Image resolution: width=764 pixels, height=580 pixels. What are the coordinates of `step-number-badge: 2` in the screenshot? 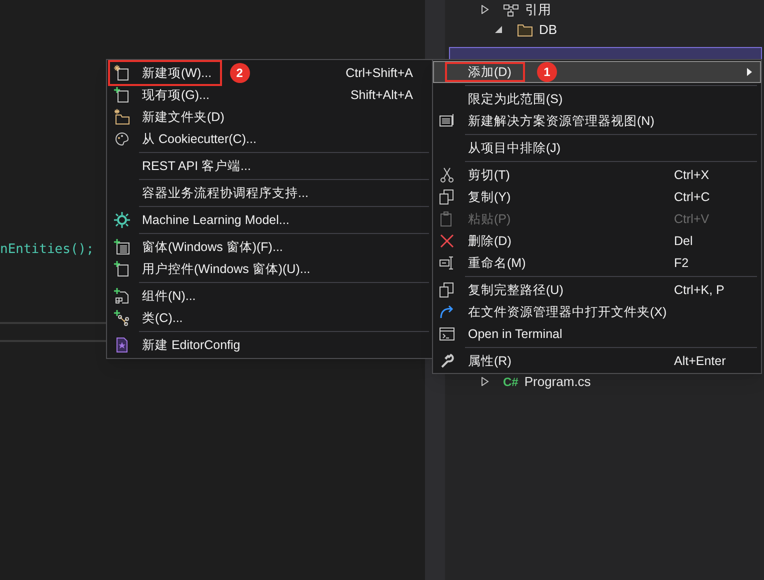 It's located at (240, 73).